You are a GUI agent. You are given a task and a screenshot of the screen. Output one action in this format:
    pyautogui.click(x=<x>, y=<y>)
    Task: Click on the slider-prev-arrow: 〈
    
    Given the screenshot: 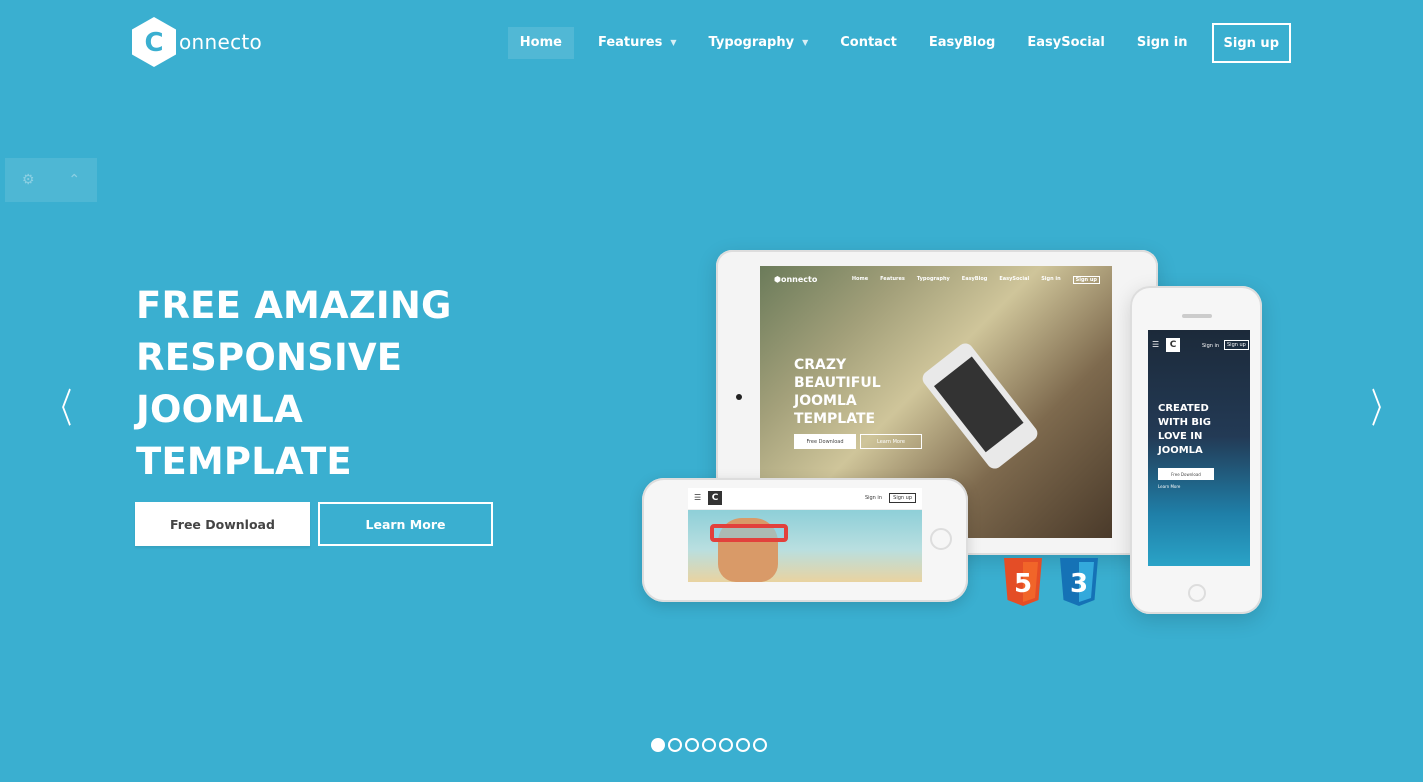 What is the action you would take?
    pyautogui.click(x=60, y=405)
    